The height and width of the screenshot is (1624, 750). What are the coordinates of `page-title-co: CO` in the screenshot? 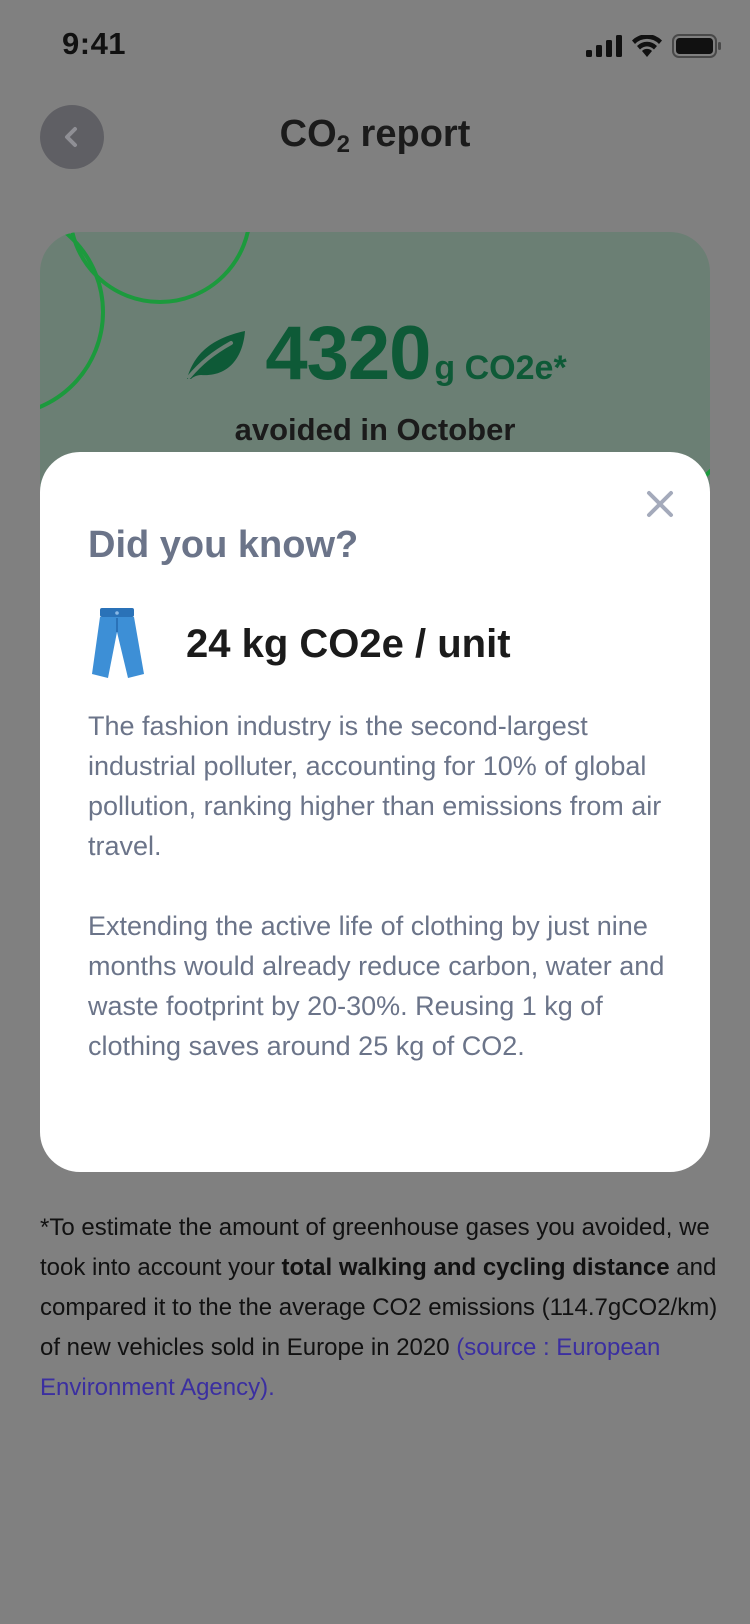 It's located at (308, 134).